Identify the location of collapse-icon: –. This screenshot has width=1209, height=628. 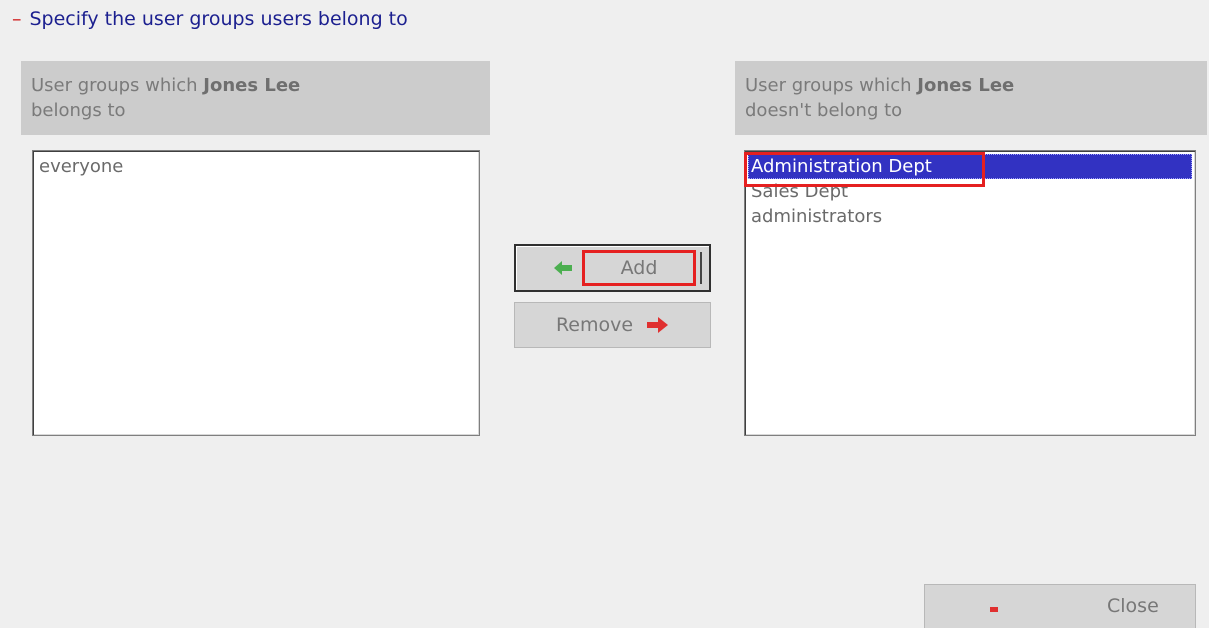
(17, 19).